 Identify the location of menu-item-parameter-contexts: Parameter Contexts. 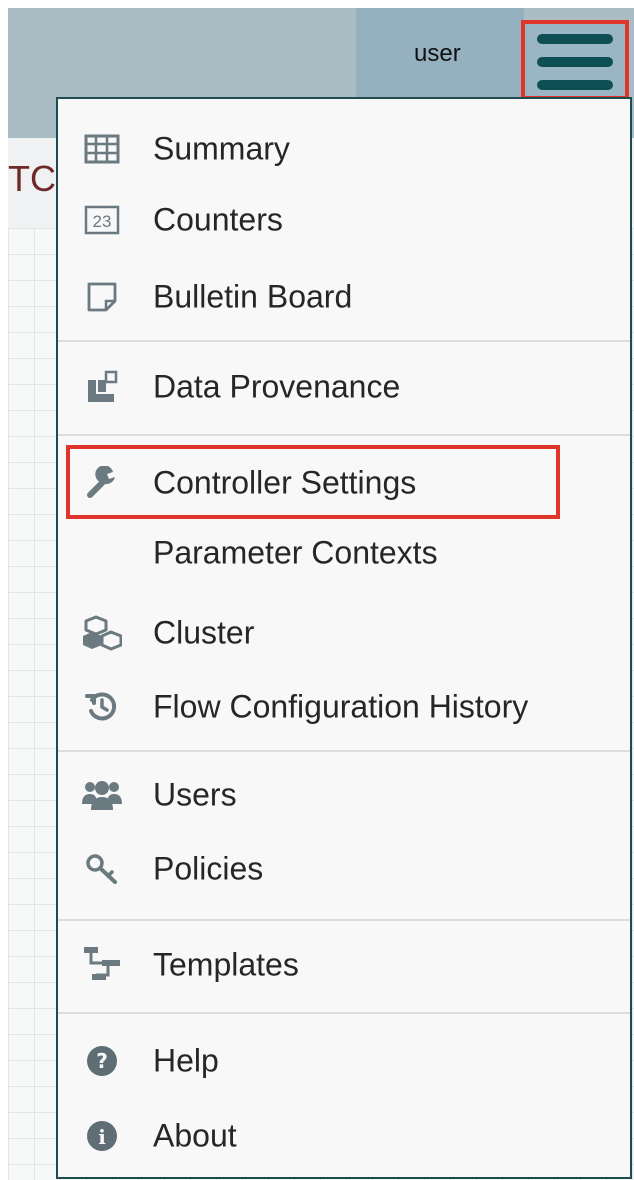
(344, 553).